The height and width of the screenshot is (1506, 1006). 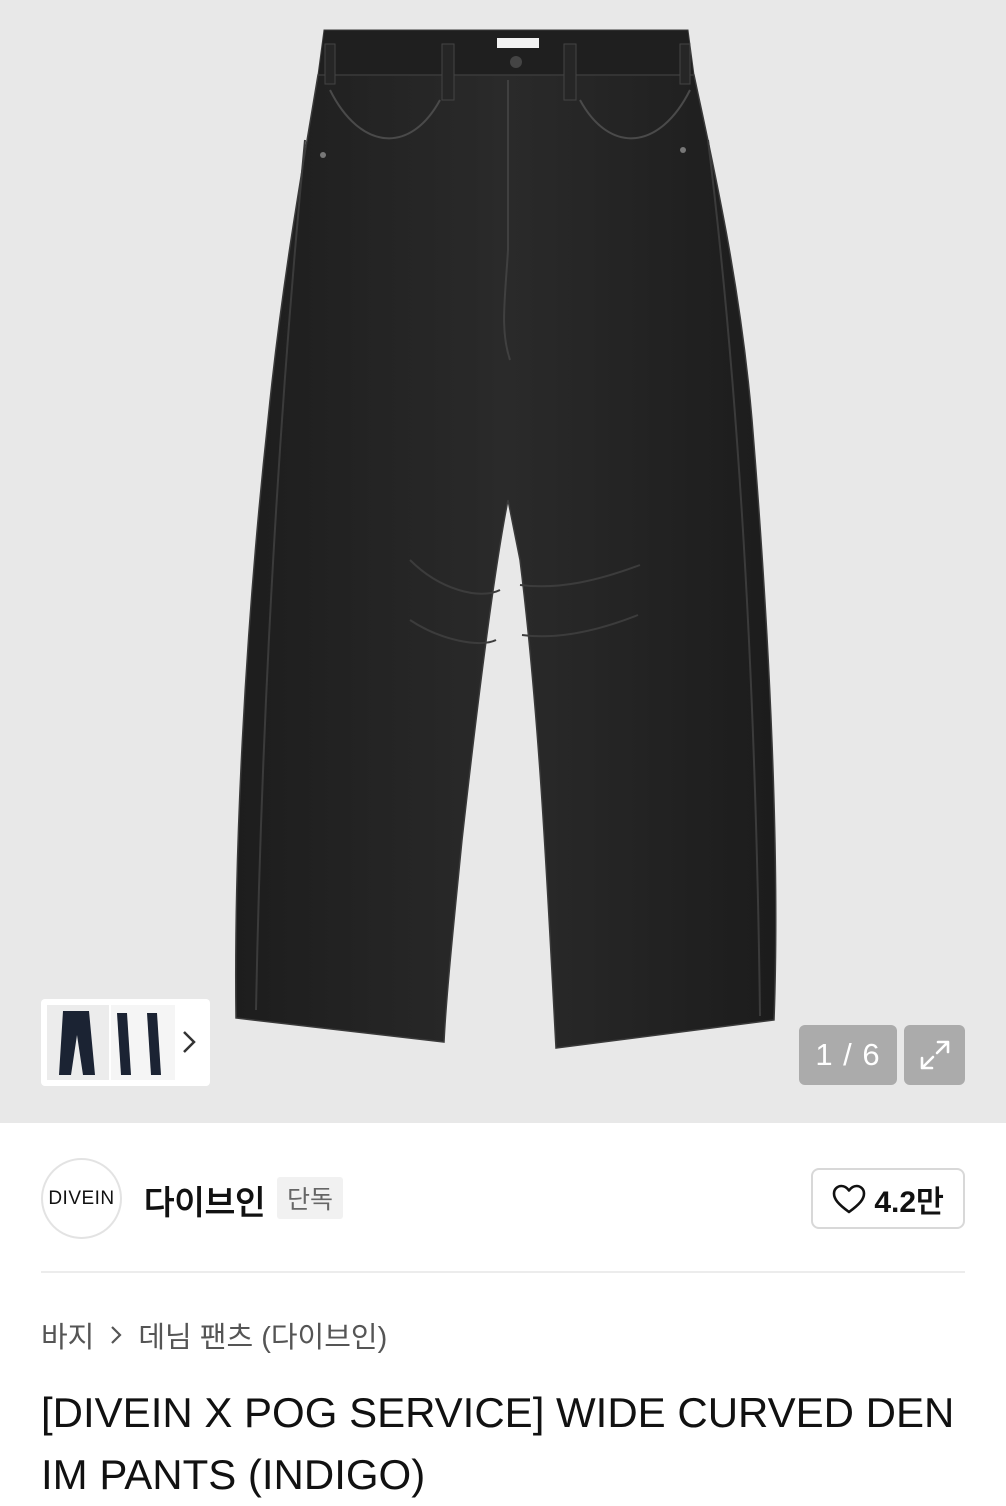 What do you see at coordinates (310, 1198) in the screenshot?
I see `exclusive-badge: 단독` at bounding box center [310, 1198].